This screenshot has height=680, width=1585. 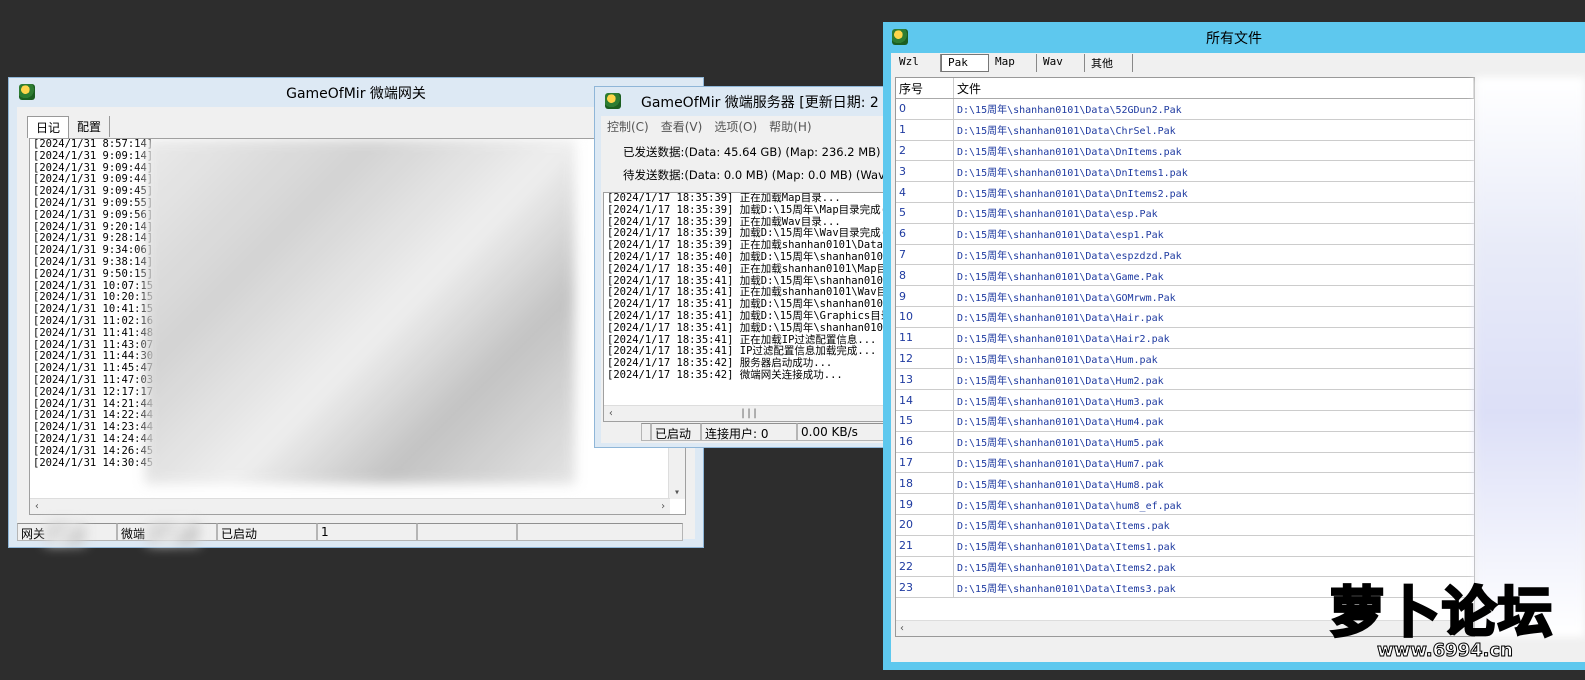 I want to click on tab-wzl: Wzl, so click(x=917, y=63).